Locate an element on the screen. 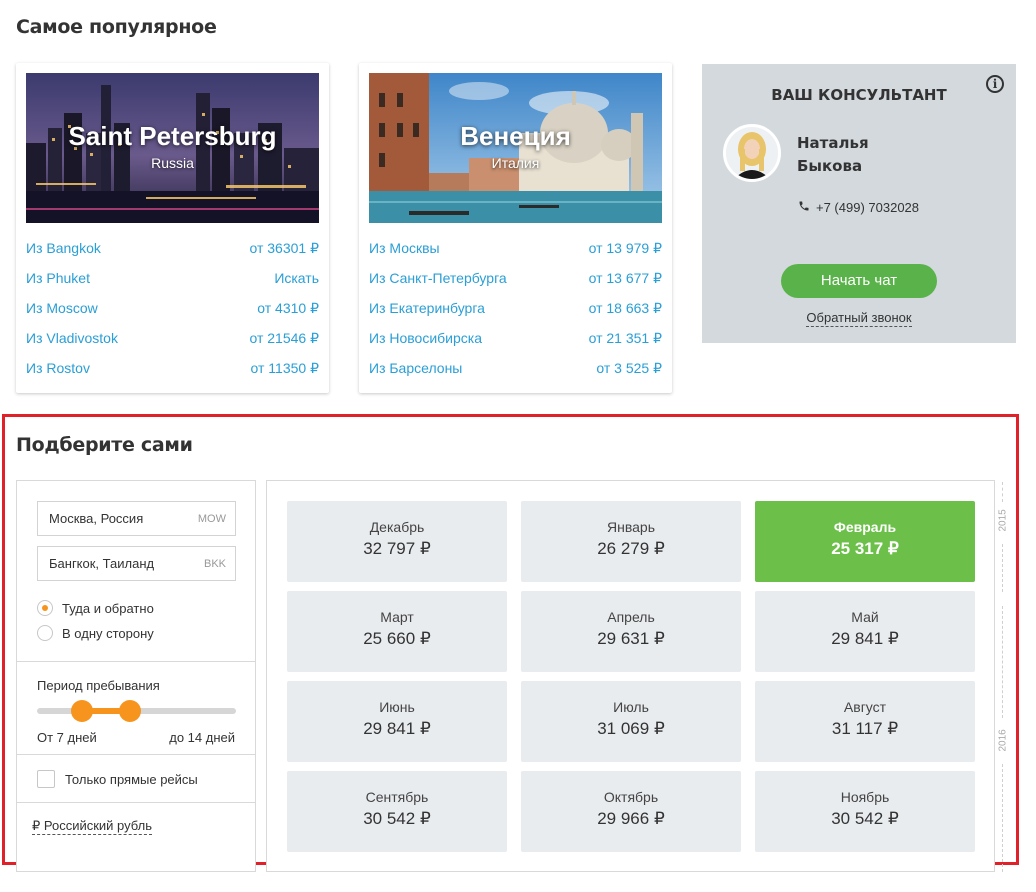  month-tile: Май 29 841 ₽ is located at coordinates (865, 631).